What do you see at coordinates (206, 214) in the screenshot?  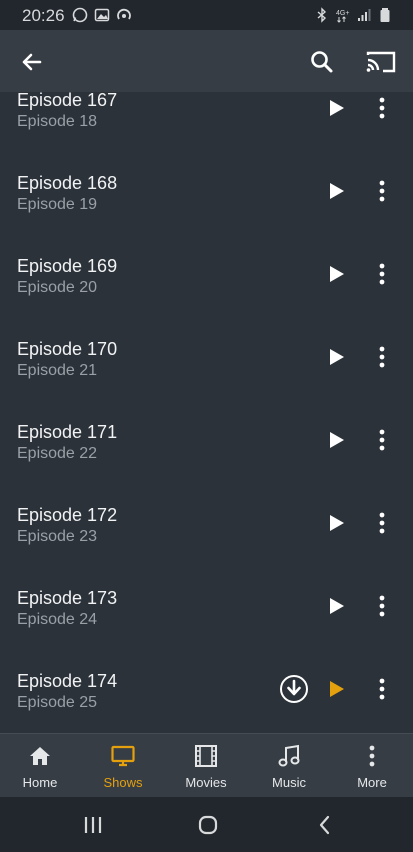 I see `episode-row: Episode 168 Episode 19` at bounding box center [206, 214].